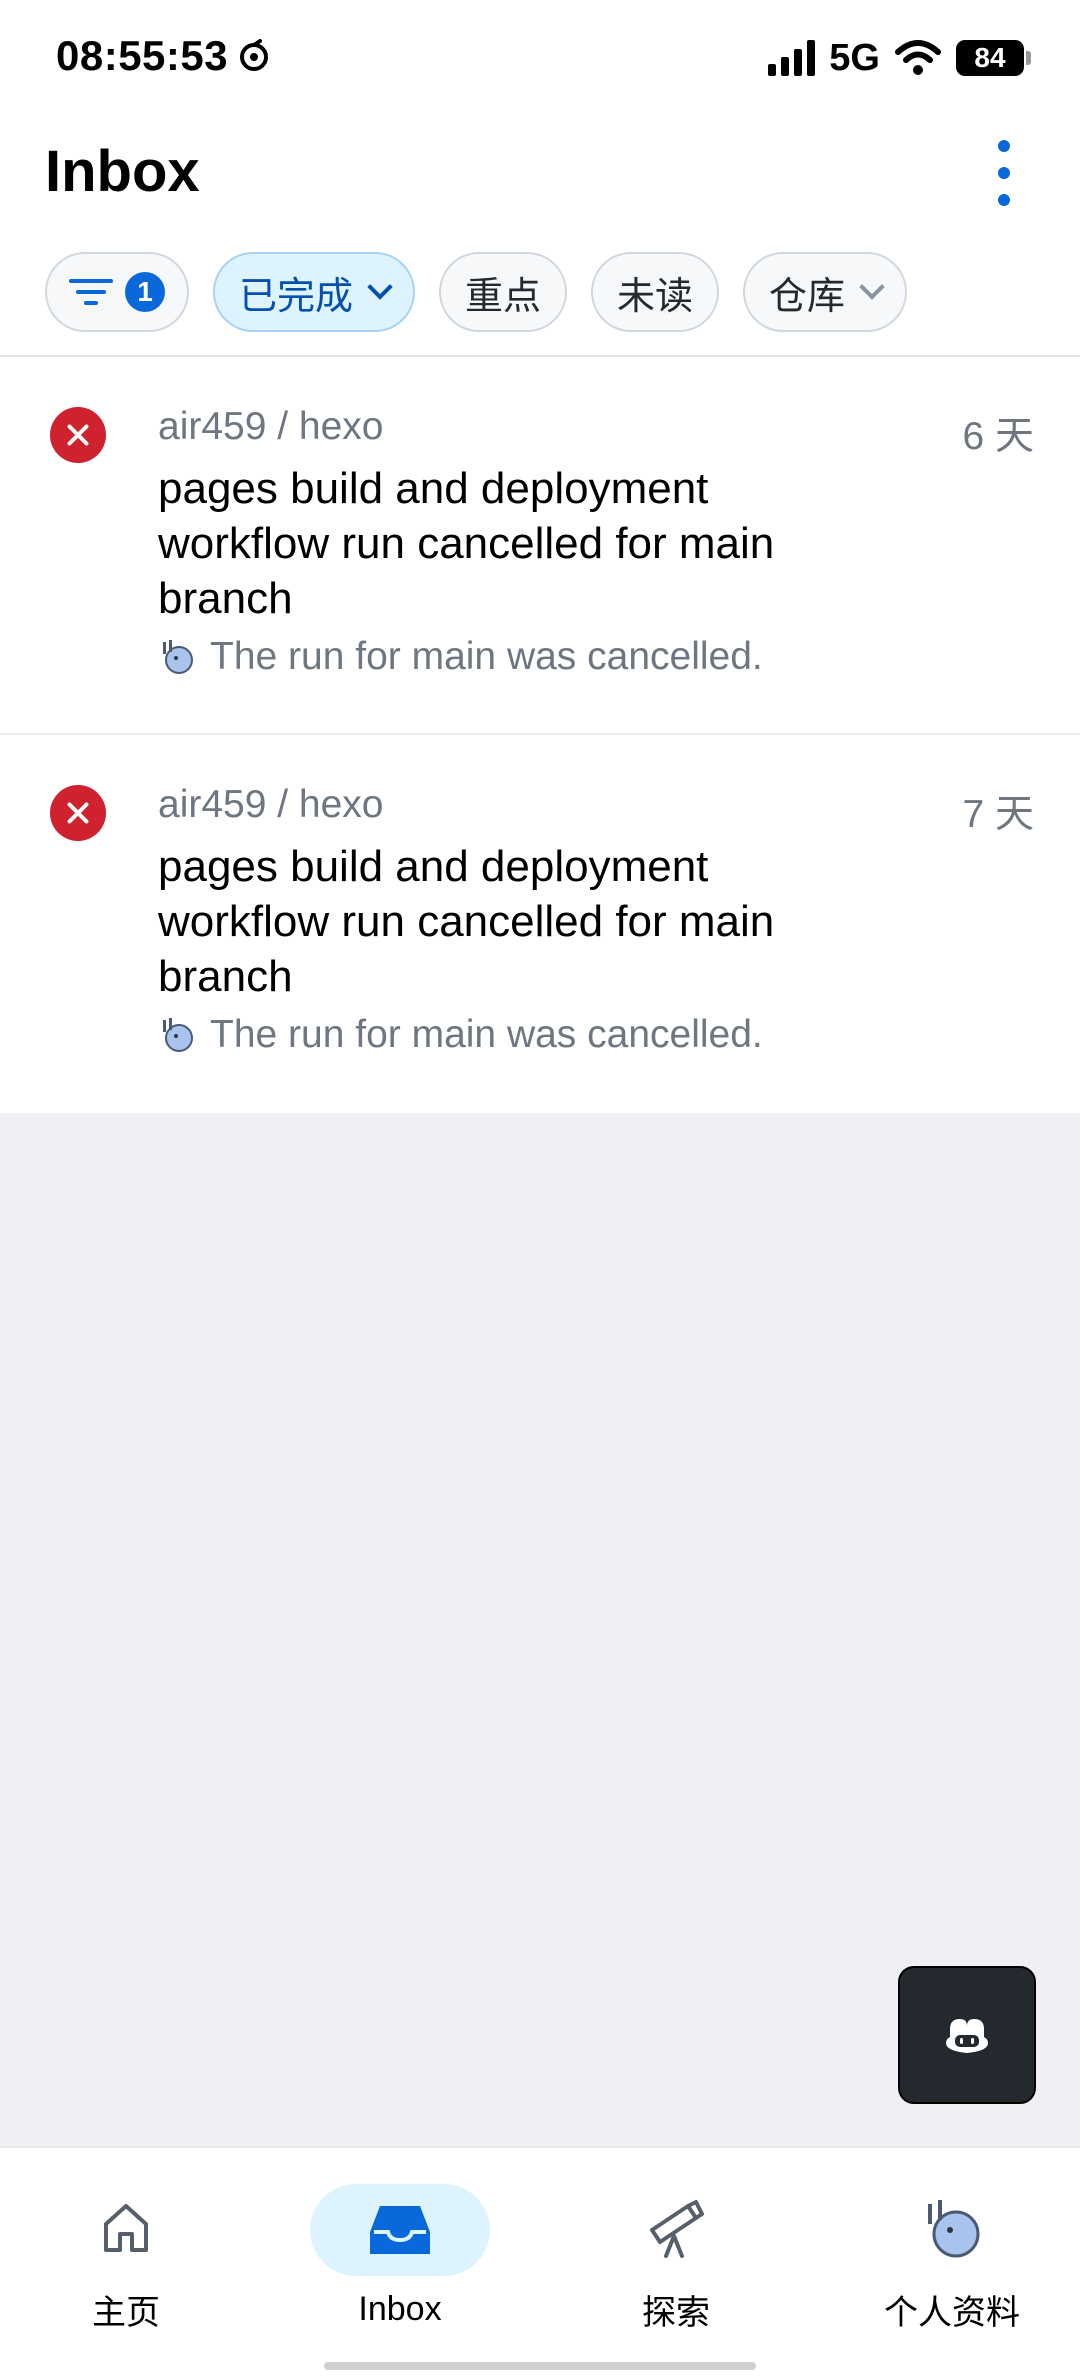  I want to click on cellular-signal-icon, so click(792, 58).